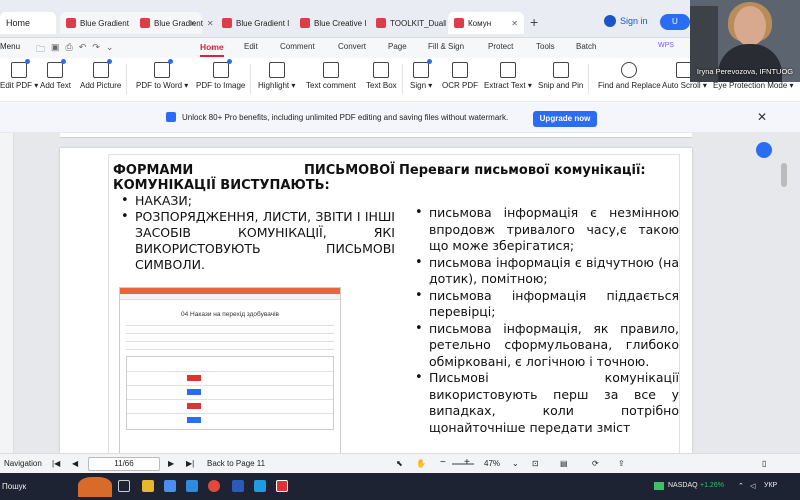 The width and height of the screenshot is (800, 500). I want to click on word-icon, so click(238, 486).